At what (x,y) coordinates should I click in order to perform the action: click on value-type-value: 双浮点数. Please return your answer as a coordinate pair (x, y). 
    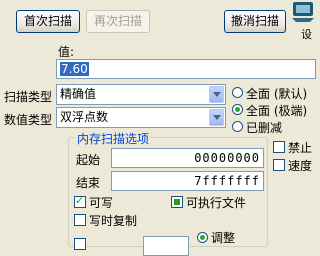
    Looking at the image, I should click on (84, 117).